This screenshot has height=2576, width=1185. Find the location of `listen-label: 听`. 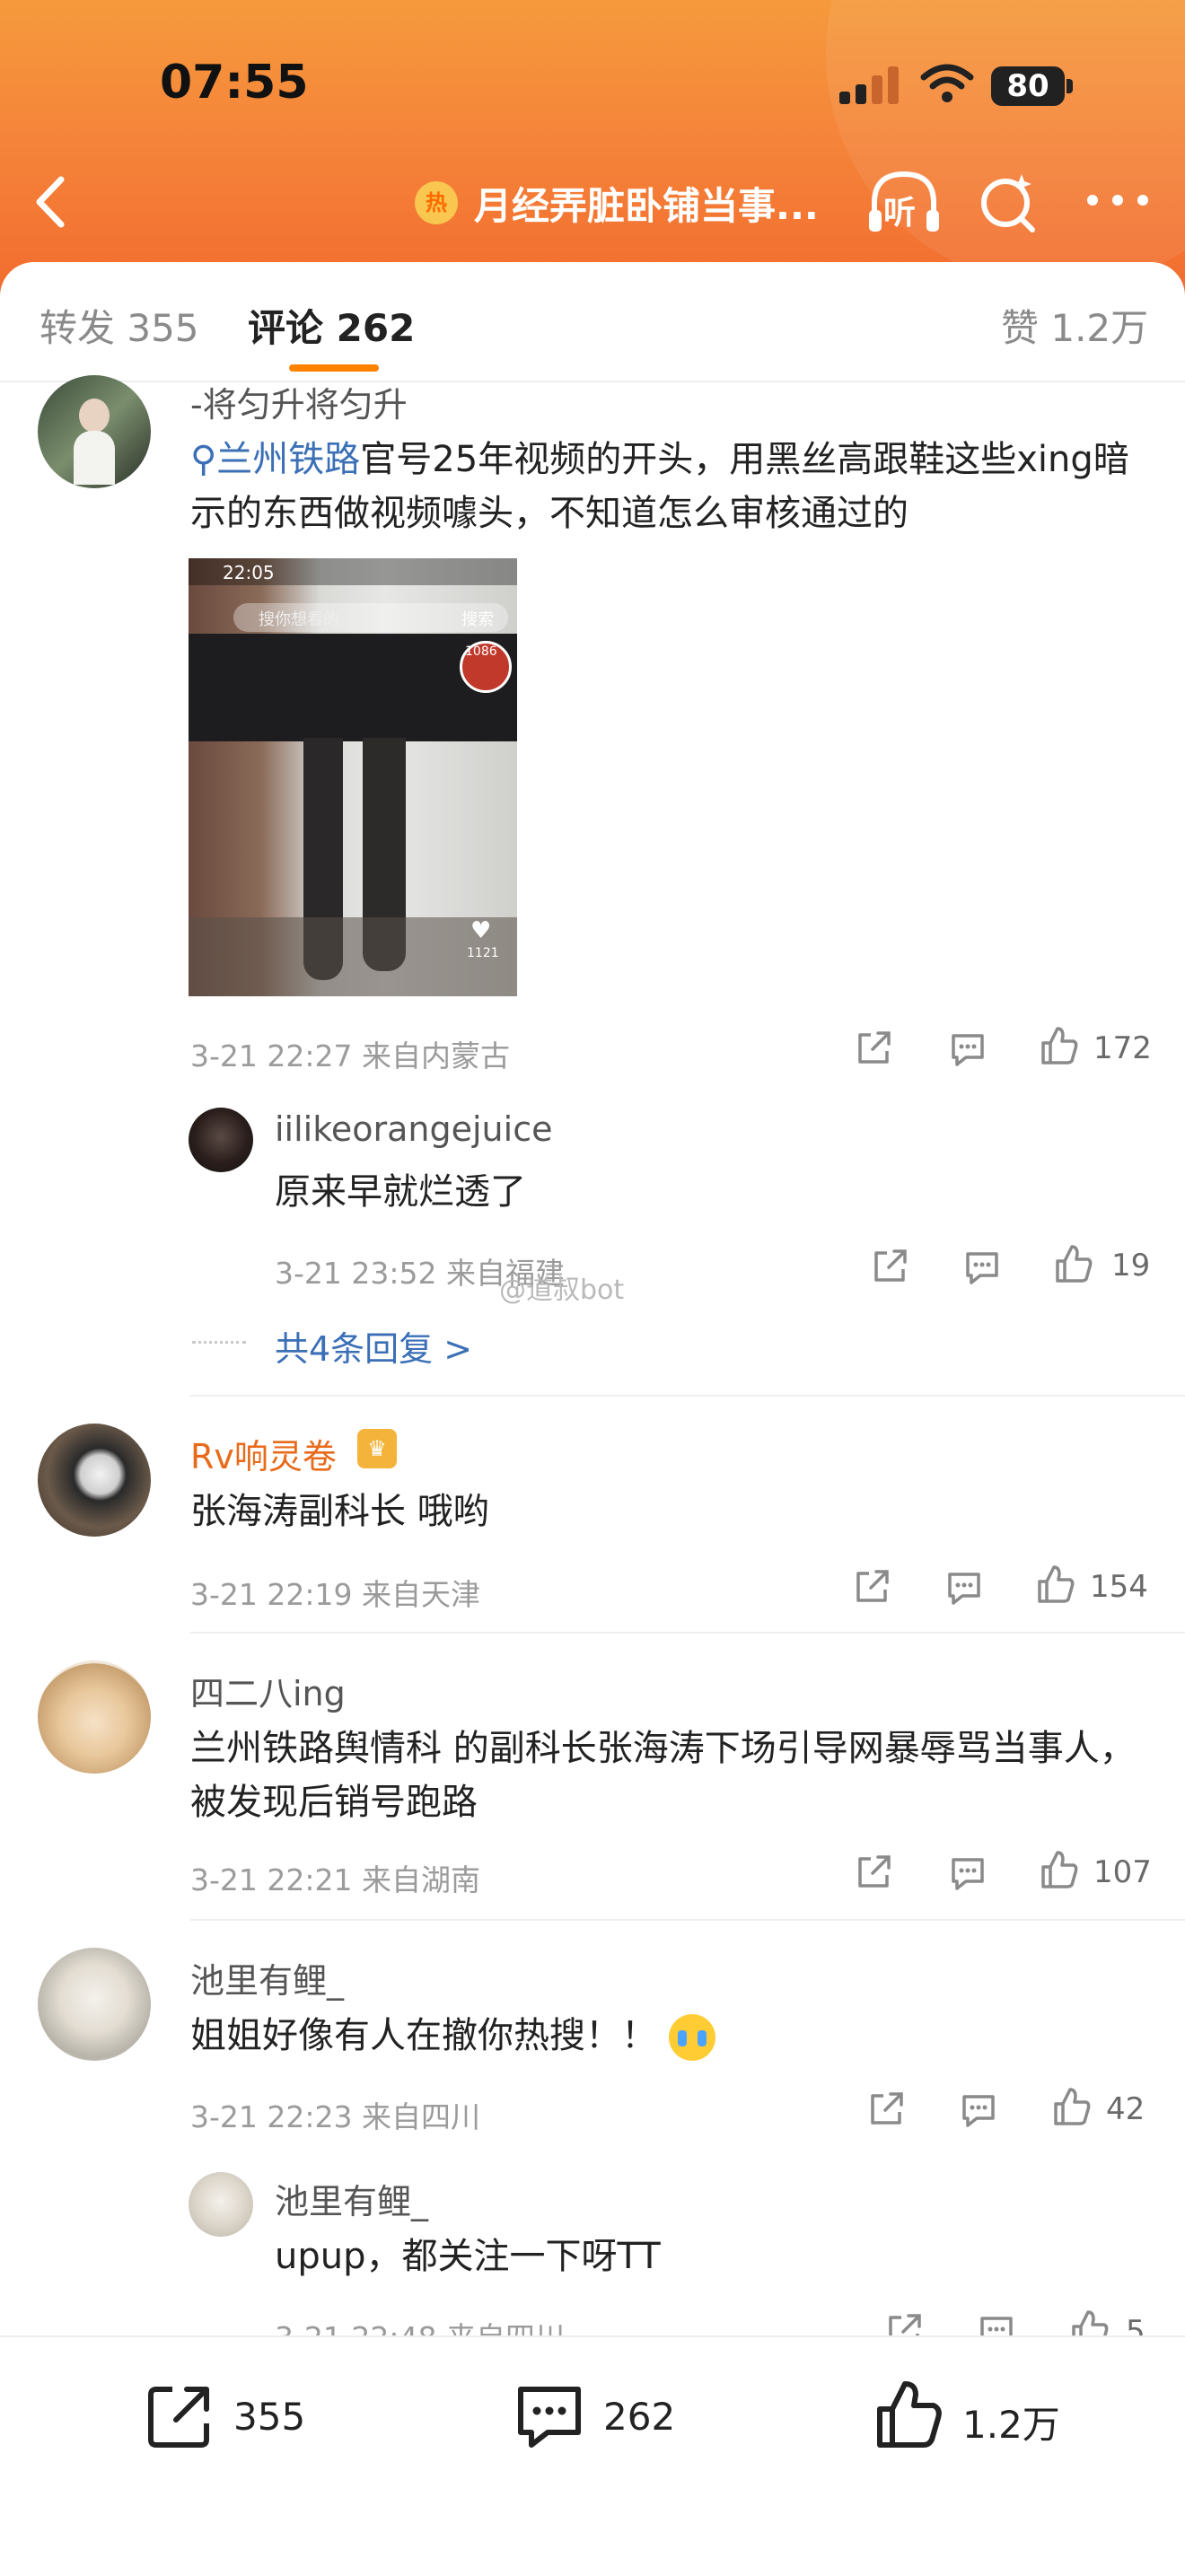

listen-label: 听 is located at coordinates (900, 213).